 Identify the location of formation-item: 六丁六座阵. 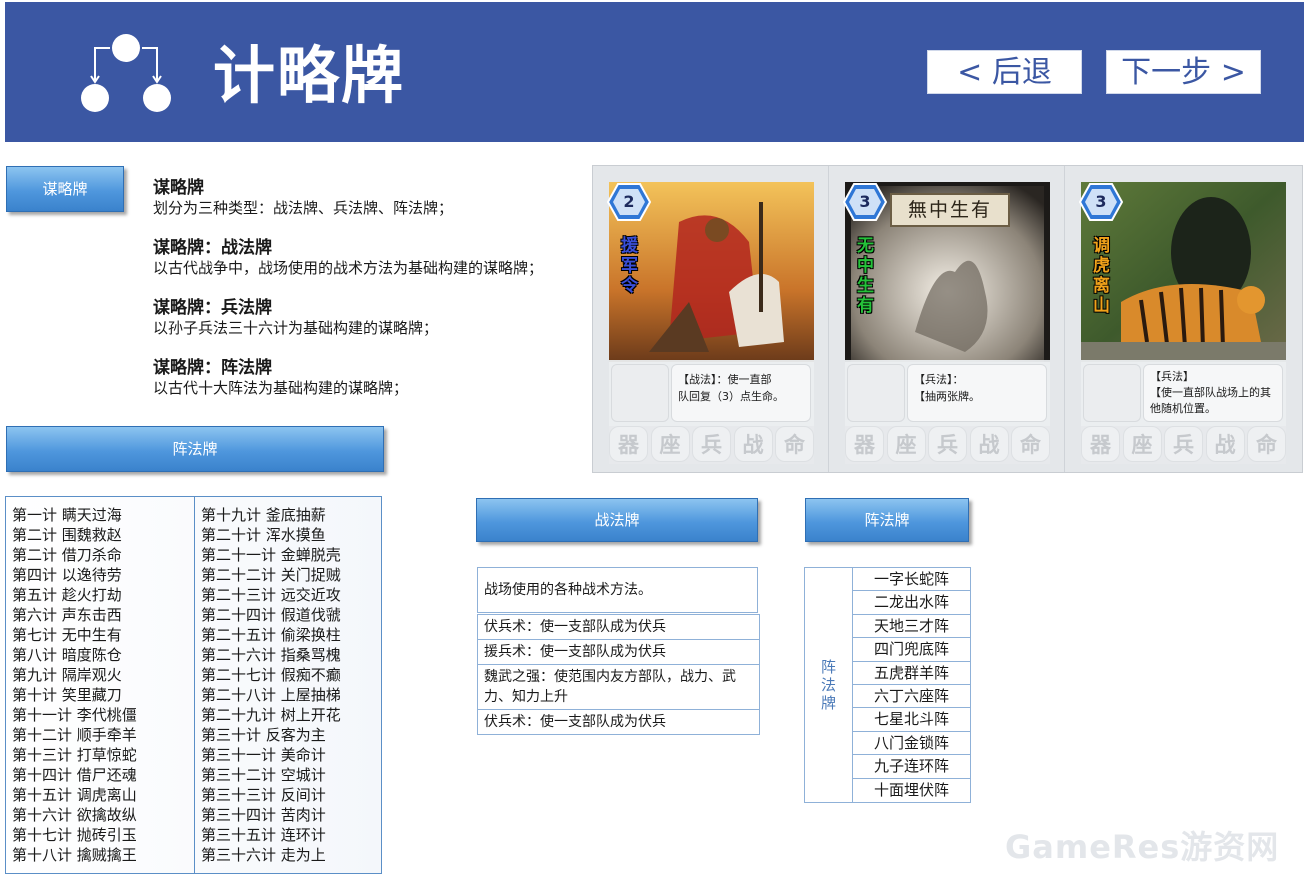
(911, 696).